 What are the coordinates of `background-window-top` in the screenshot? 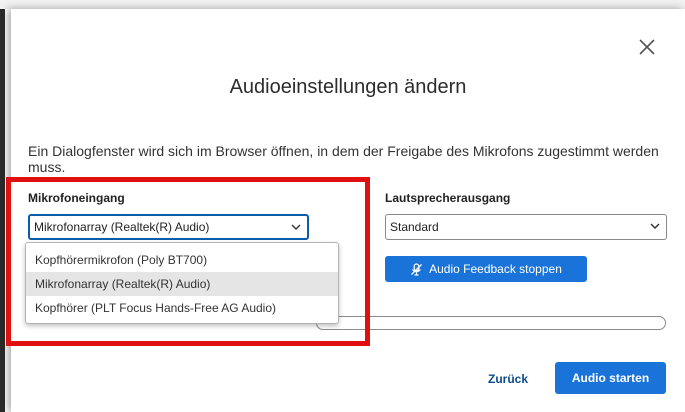 It's located at (342, 4).